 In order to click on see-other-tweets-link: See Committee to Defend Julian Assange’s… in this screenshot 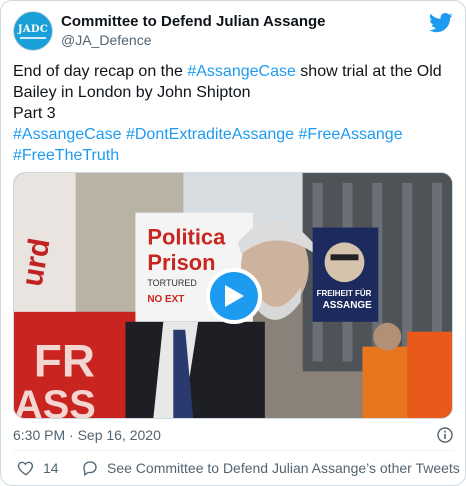, I will do `click(270, 468)`.